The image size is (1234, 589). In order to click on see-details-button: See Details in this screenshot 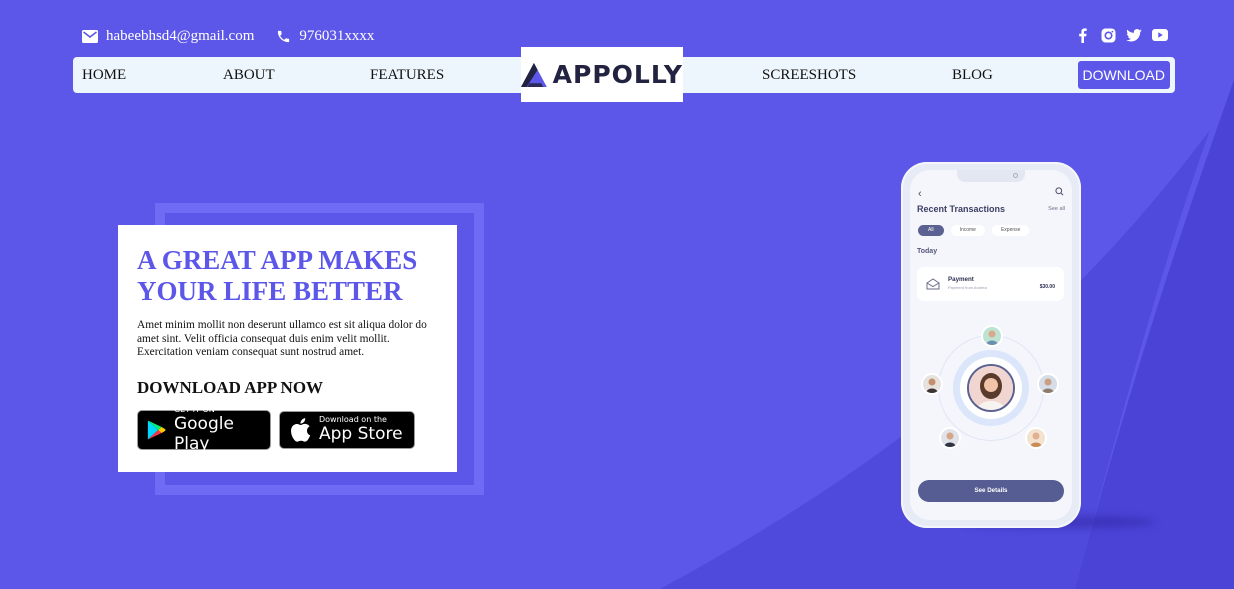, I will do `click(991, 491)`.